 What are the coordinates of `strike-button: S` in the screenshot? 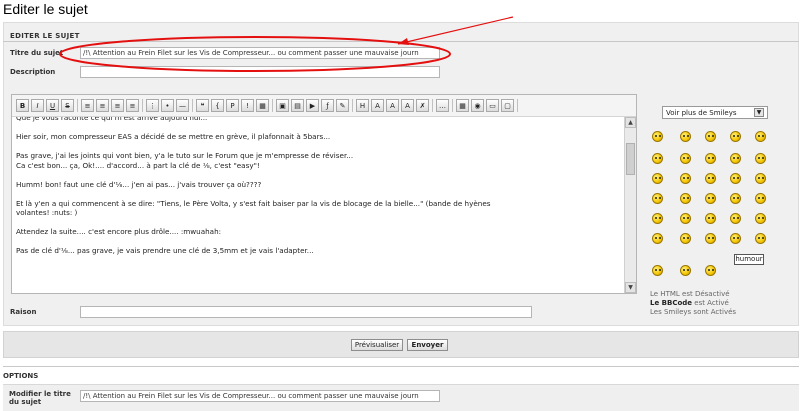 It's located at (67, 105).